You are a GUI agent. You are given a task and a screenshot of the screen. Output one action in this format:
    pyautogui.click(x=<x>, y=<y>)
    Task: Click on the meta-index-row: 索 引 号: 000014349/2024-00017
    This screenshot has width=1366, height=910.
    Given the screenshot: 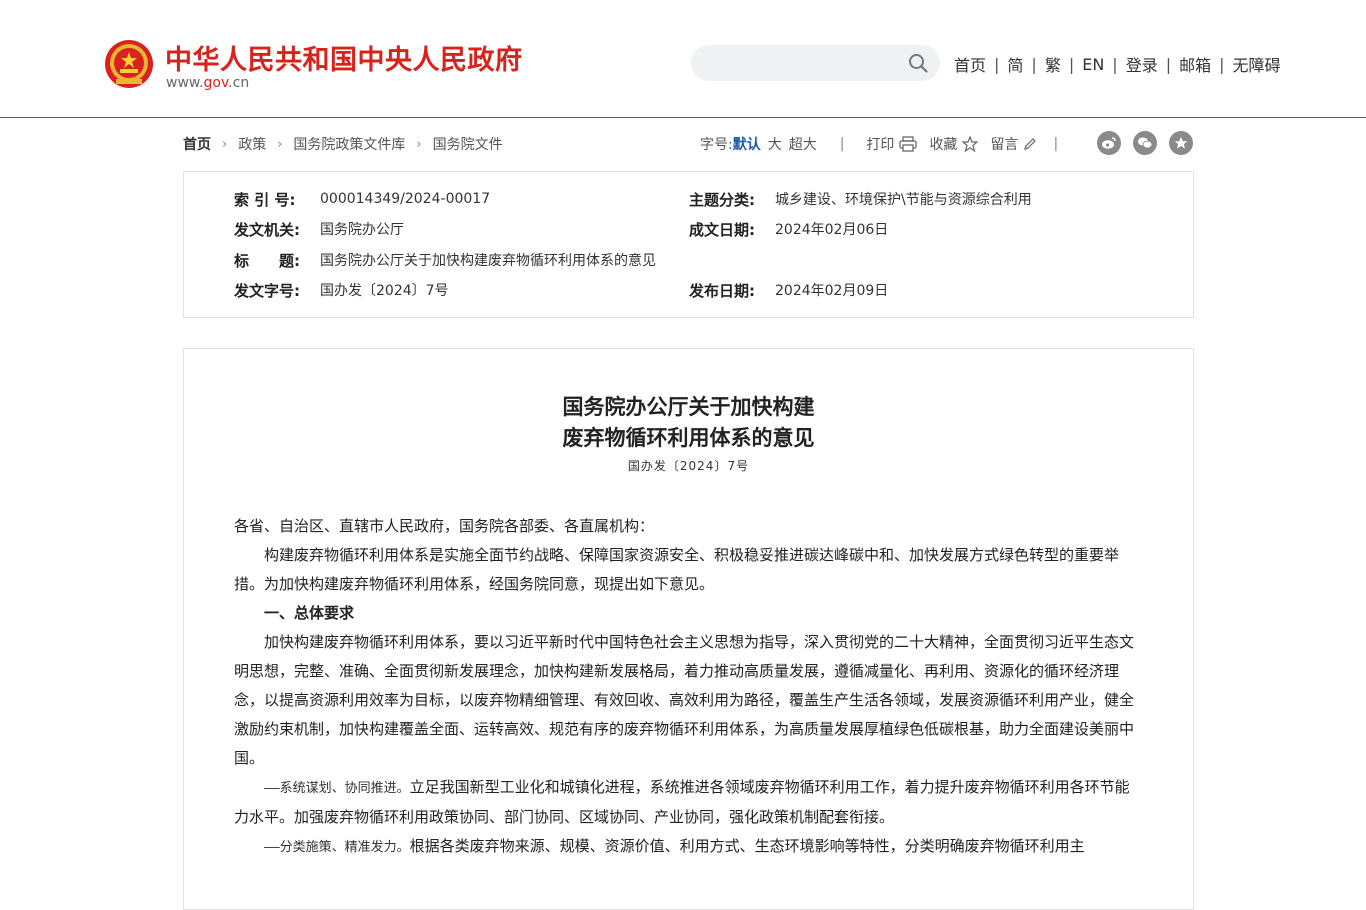 What is the action you would take?
    pyautogui.click(x=362, y=199)
    